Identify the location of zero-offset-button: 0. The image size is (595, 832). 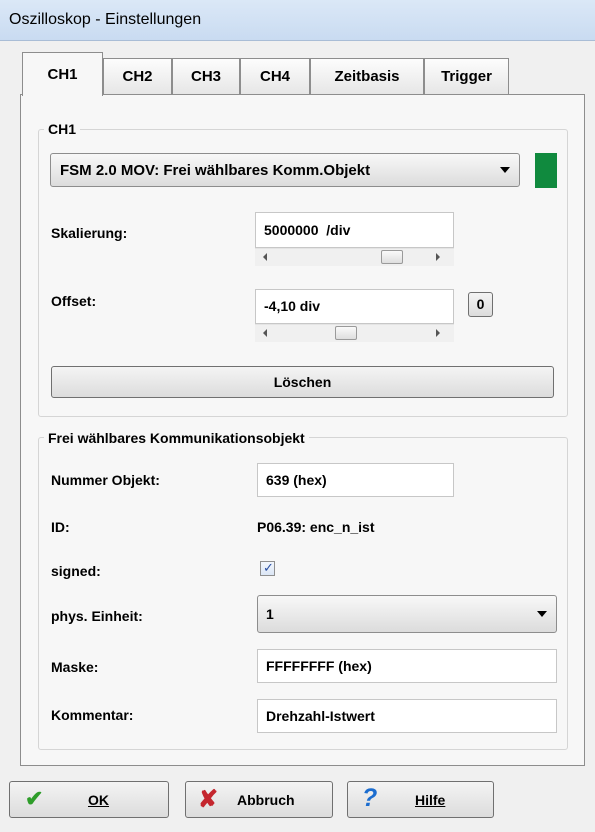
(480, 304).